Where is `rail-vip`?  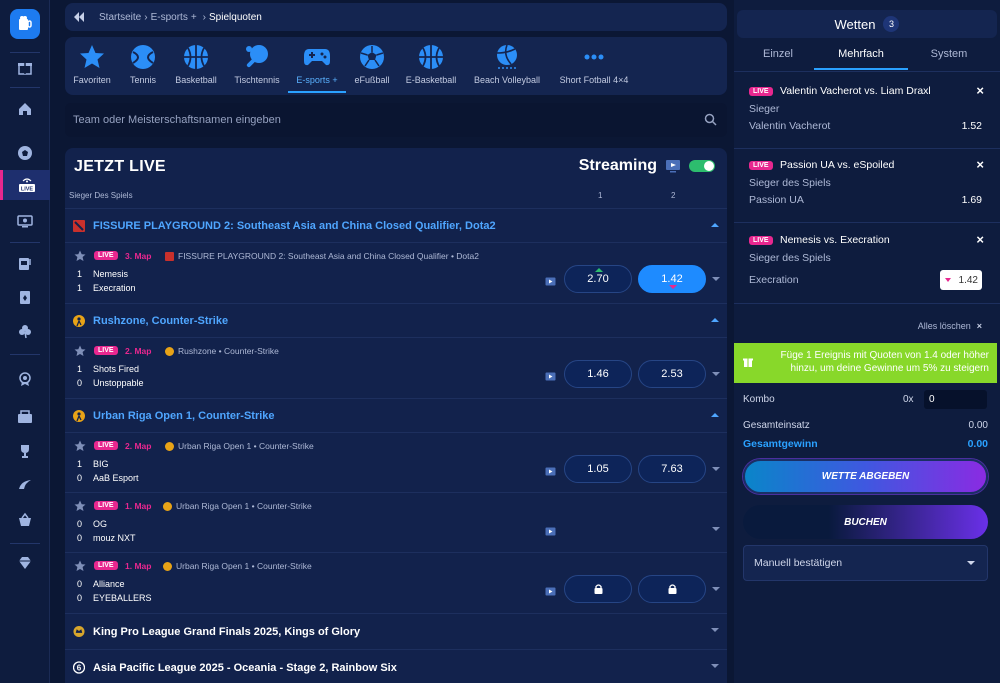 rail-vip is located at coordinates (25, 563).